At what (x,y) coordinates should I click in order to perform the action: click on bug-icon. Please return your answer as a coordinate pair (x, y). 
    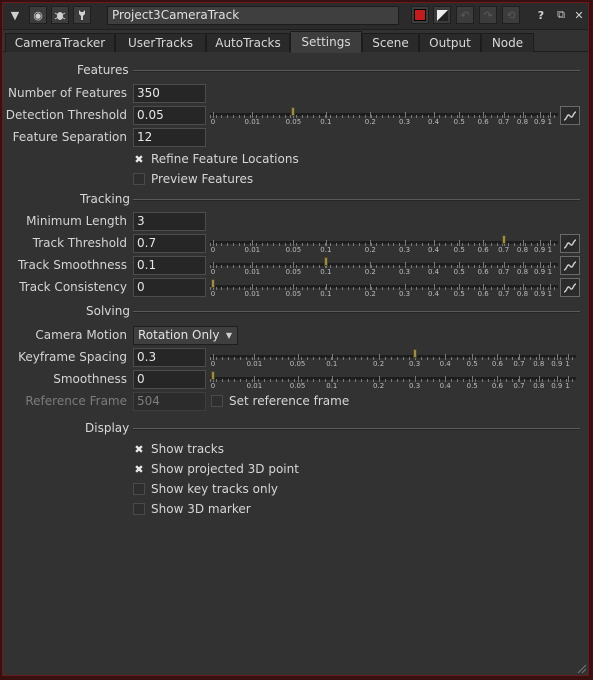
    Looking at the image, I should click on (60, 15).